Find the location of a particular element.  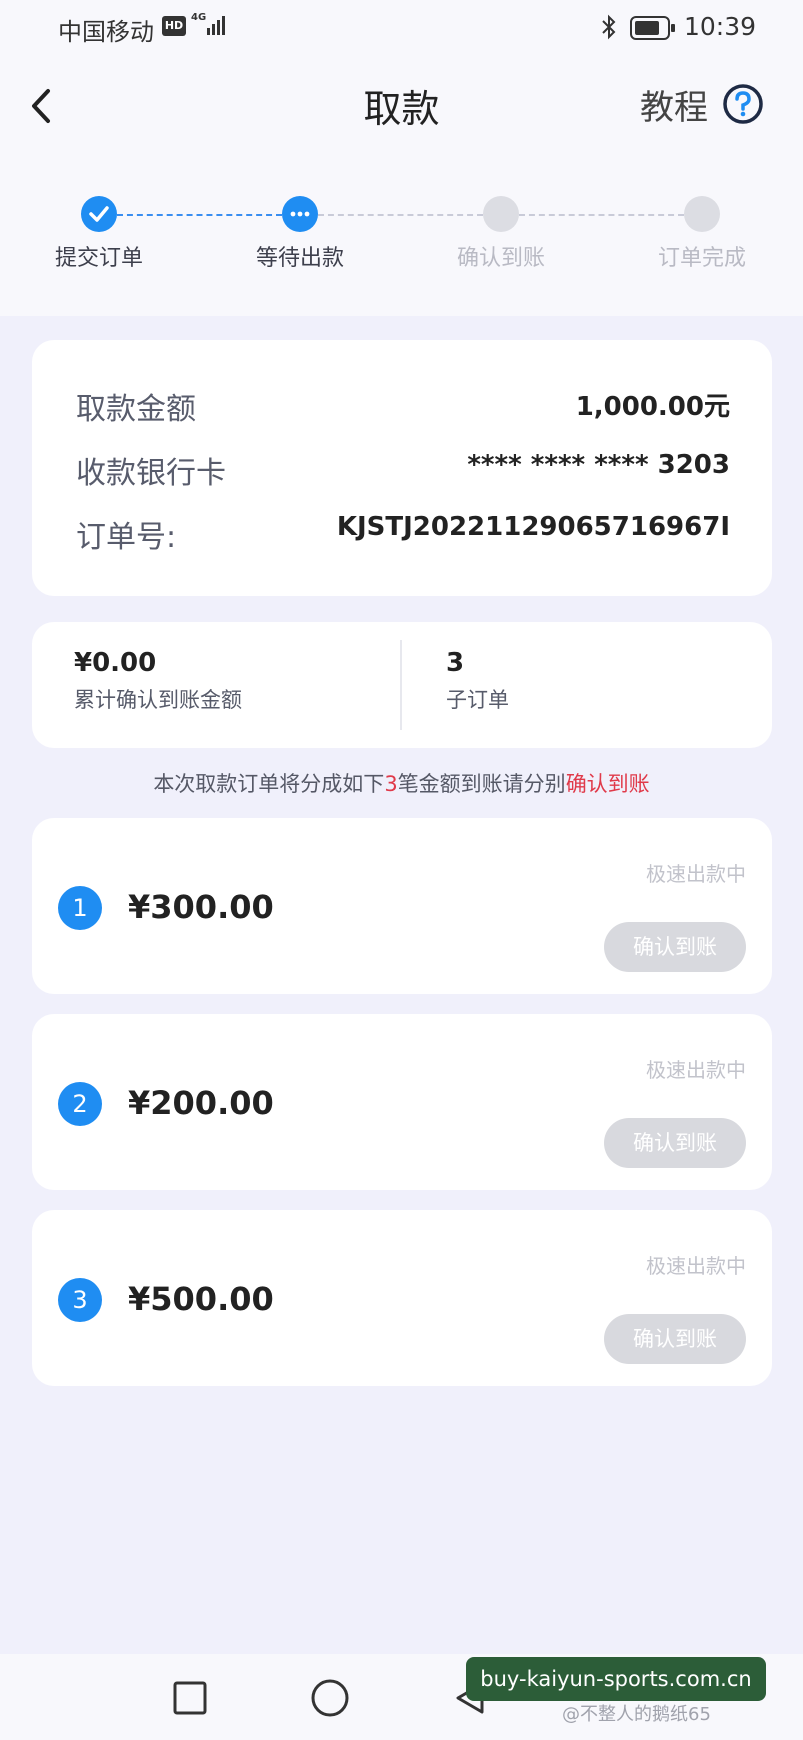

sub-order-card: 1 ¥300.00 极速出款中 确认到账 is located at coordinates (402, 906).